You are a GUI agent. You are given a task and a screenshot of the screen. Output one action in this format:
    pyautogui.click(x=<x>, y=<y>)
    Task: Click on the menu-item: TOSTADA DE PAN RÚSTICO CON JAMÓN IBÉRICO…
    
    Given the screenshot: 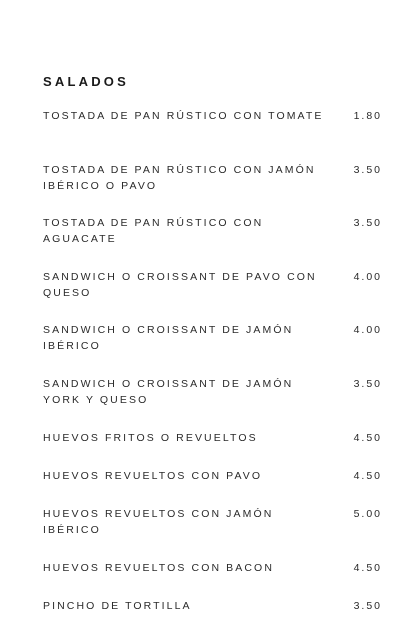 What is the action you would take?
    pyautogui.click(x=213, y=179)
    